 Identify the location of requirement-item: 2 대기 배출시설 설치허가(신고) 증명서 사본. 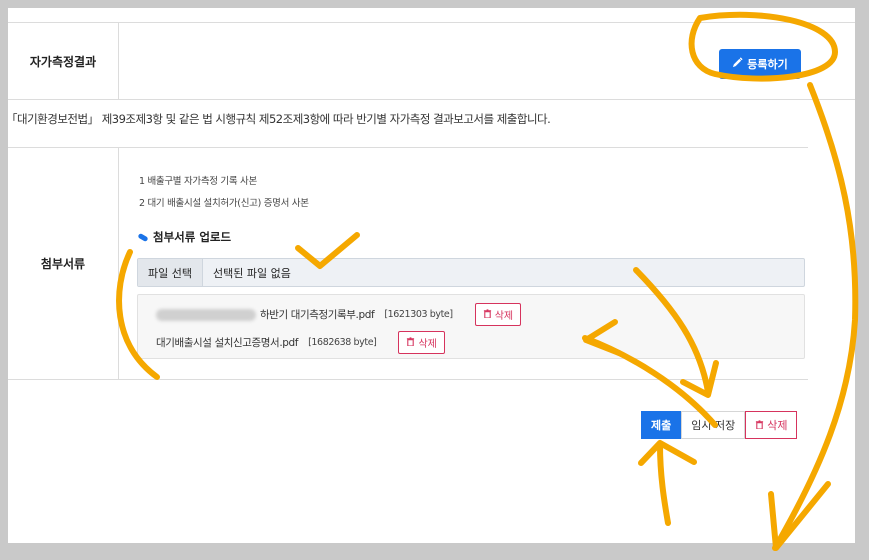
(224, 203).